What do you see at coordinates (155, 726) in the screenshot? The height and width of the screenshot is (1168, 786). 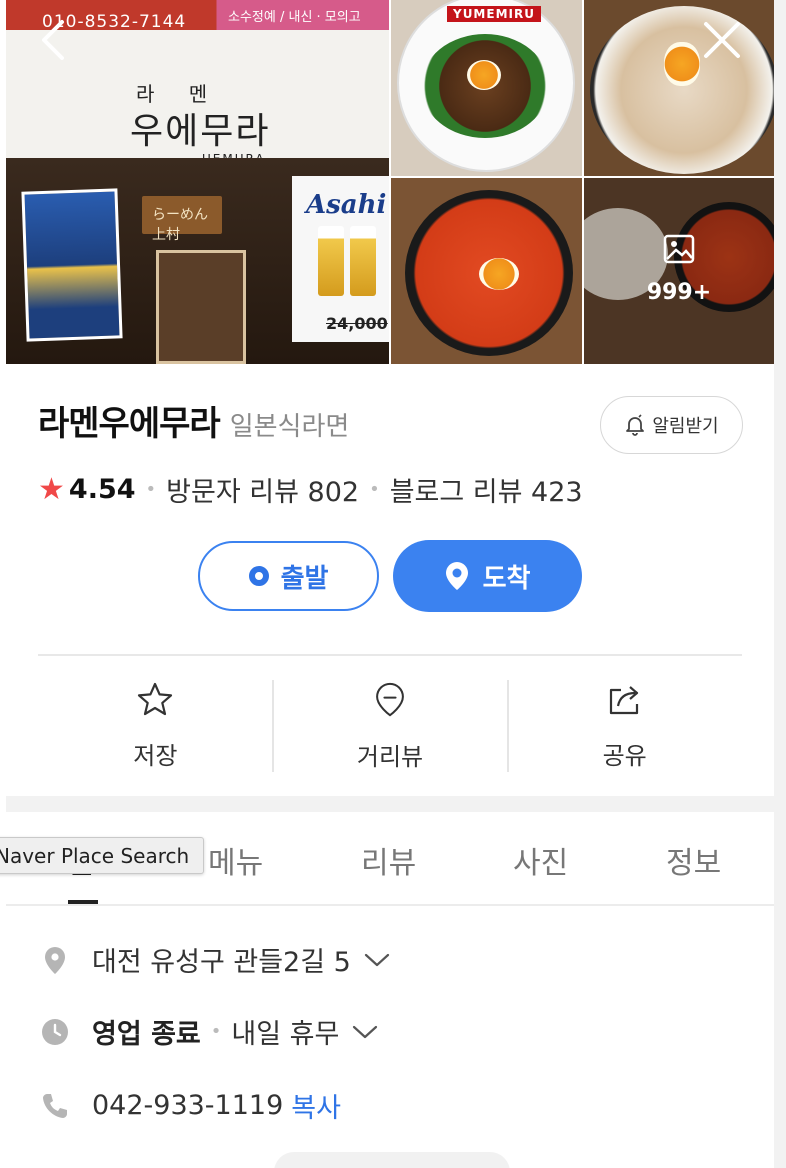 I see `save-button: 저장` at bounding box center [155, 726].